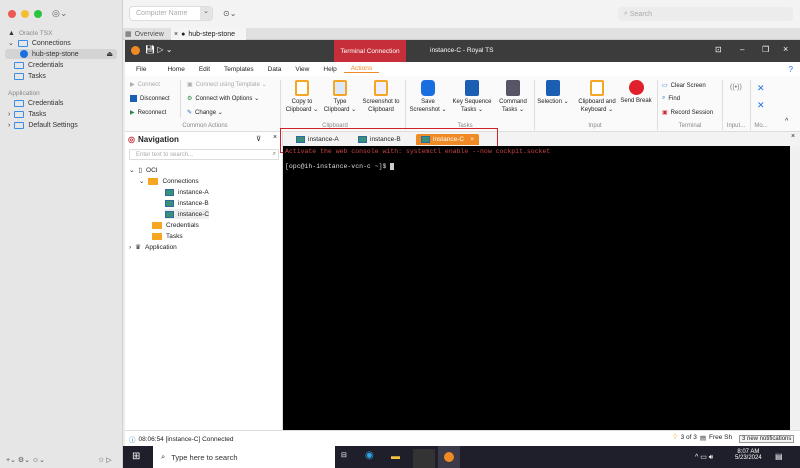  Describe the element at coordinates (194, 214) in the screenshot. I see `label: instance-C` at that location.